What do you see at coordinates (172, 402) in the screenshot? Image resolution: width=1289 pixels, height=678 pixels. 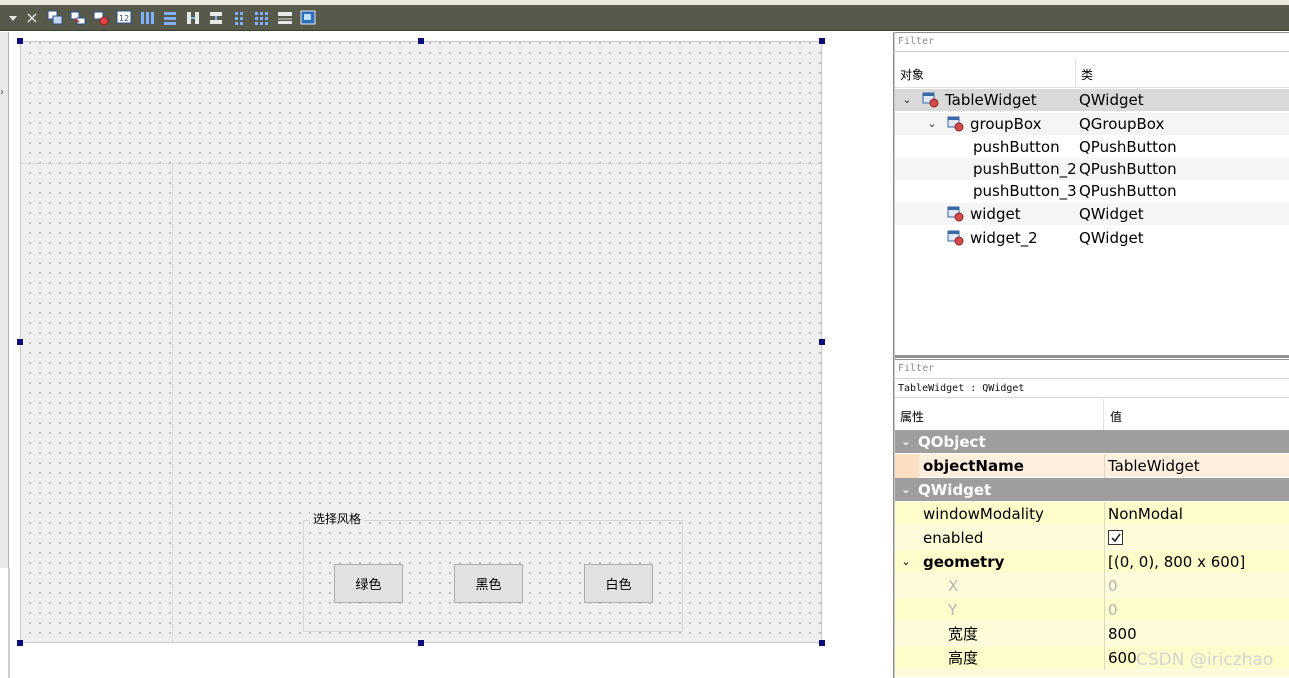 I see `layout-guide-vertical` at bounding box center [172, 402].